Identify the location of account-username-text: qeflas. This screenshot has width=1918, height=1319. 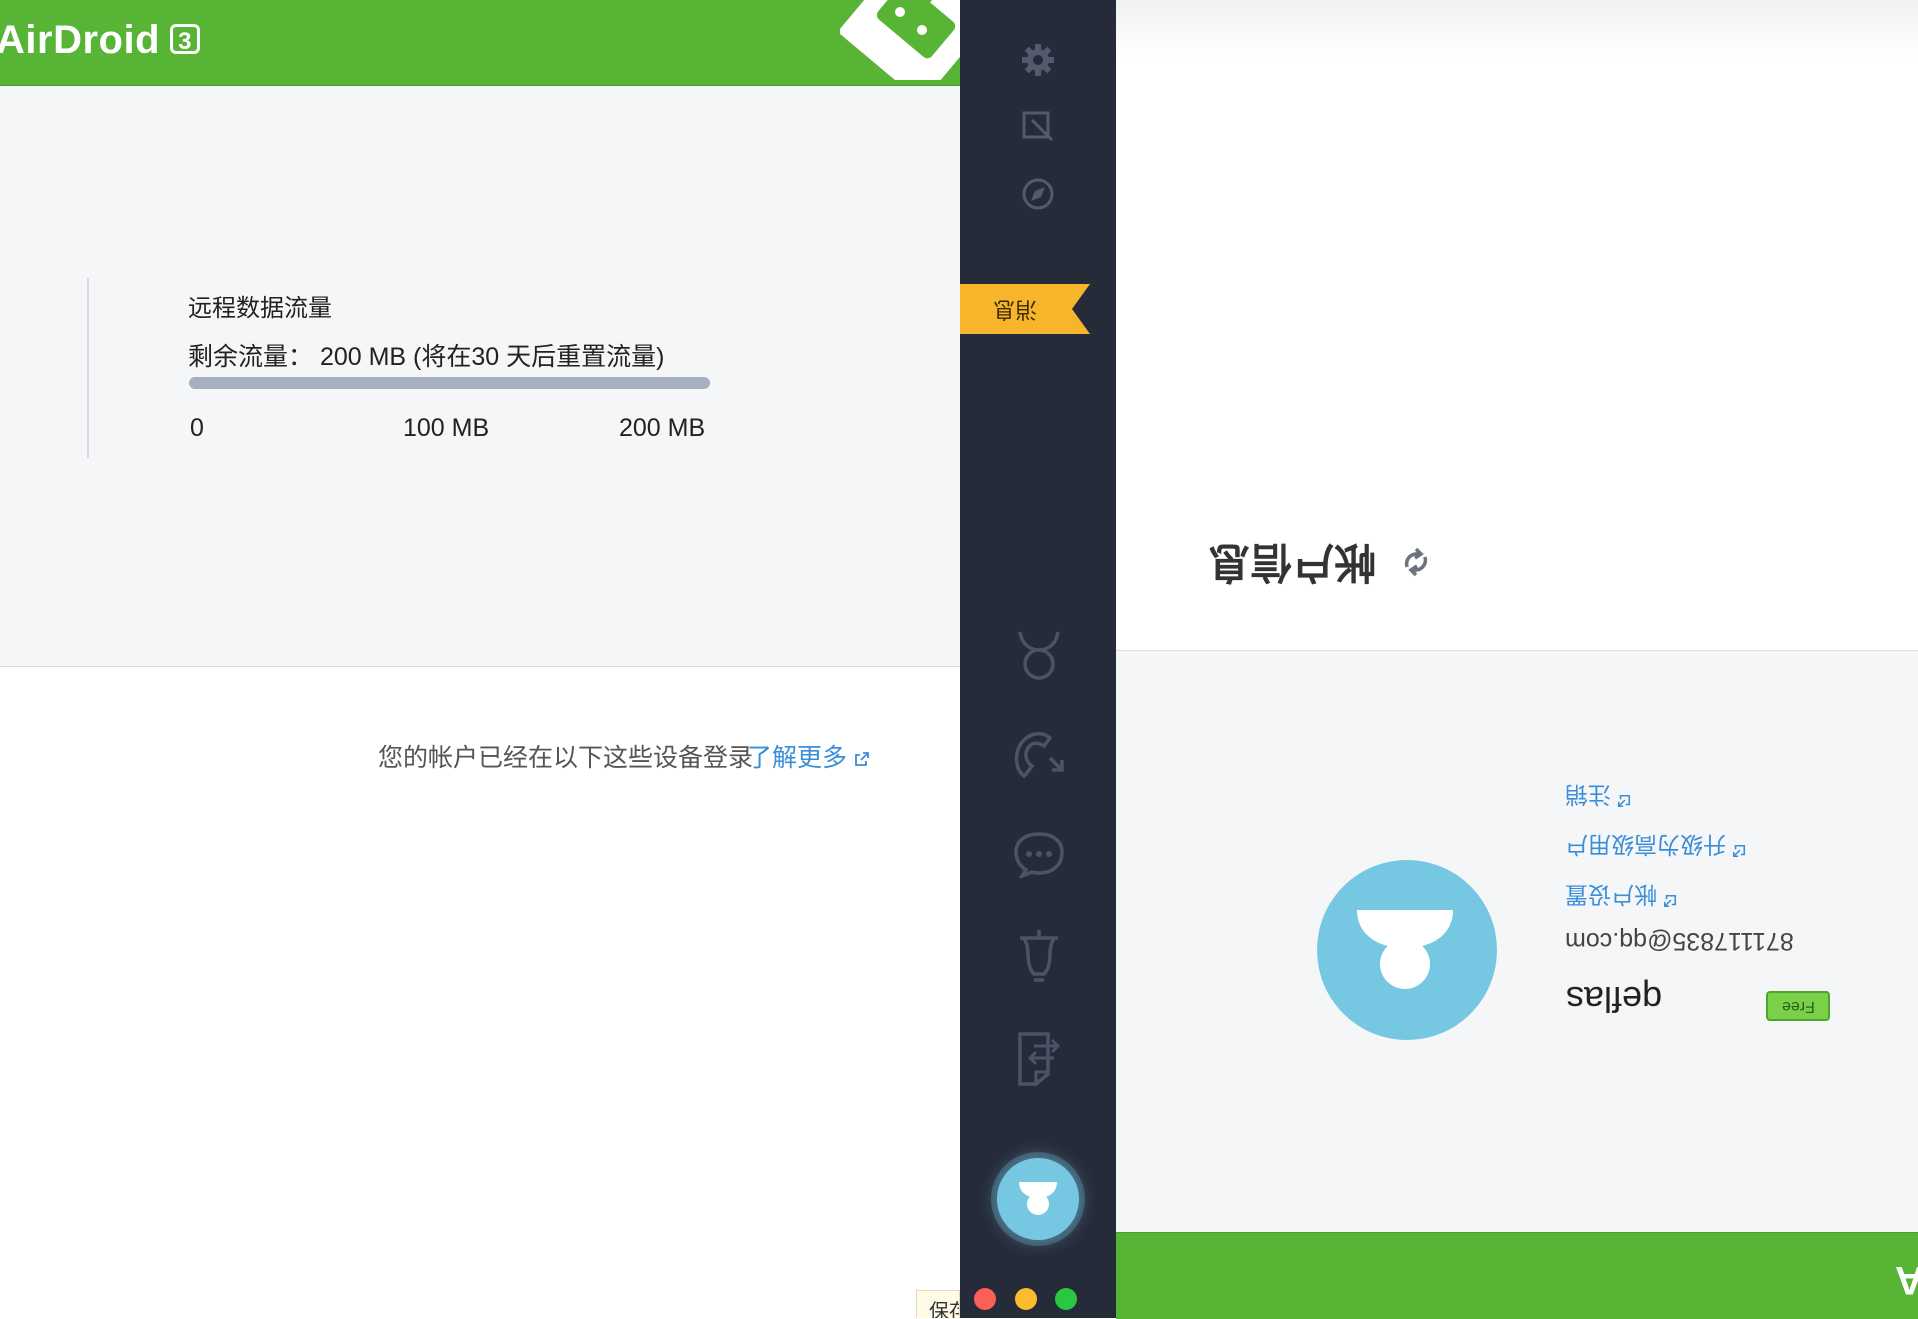
(1614, 999).